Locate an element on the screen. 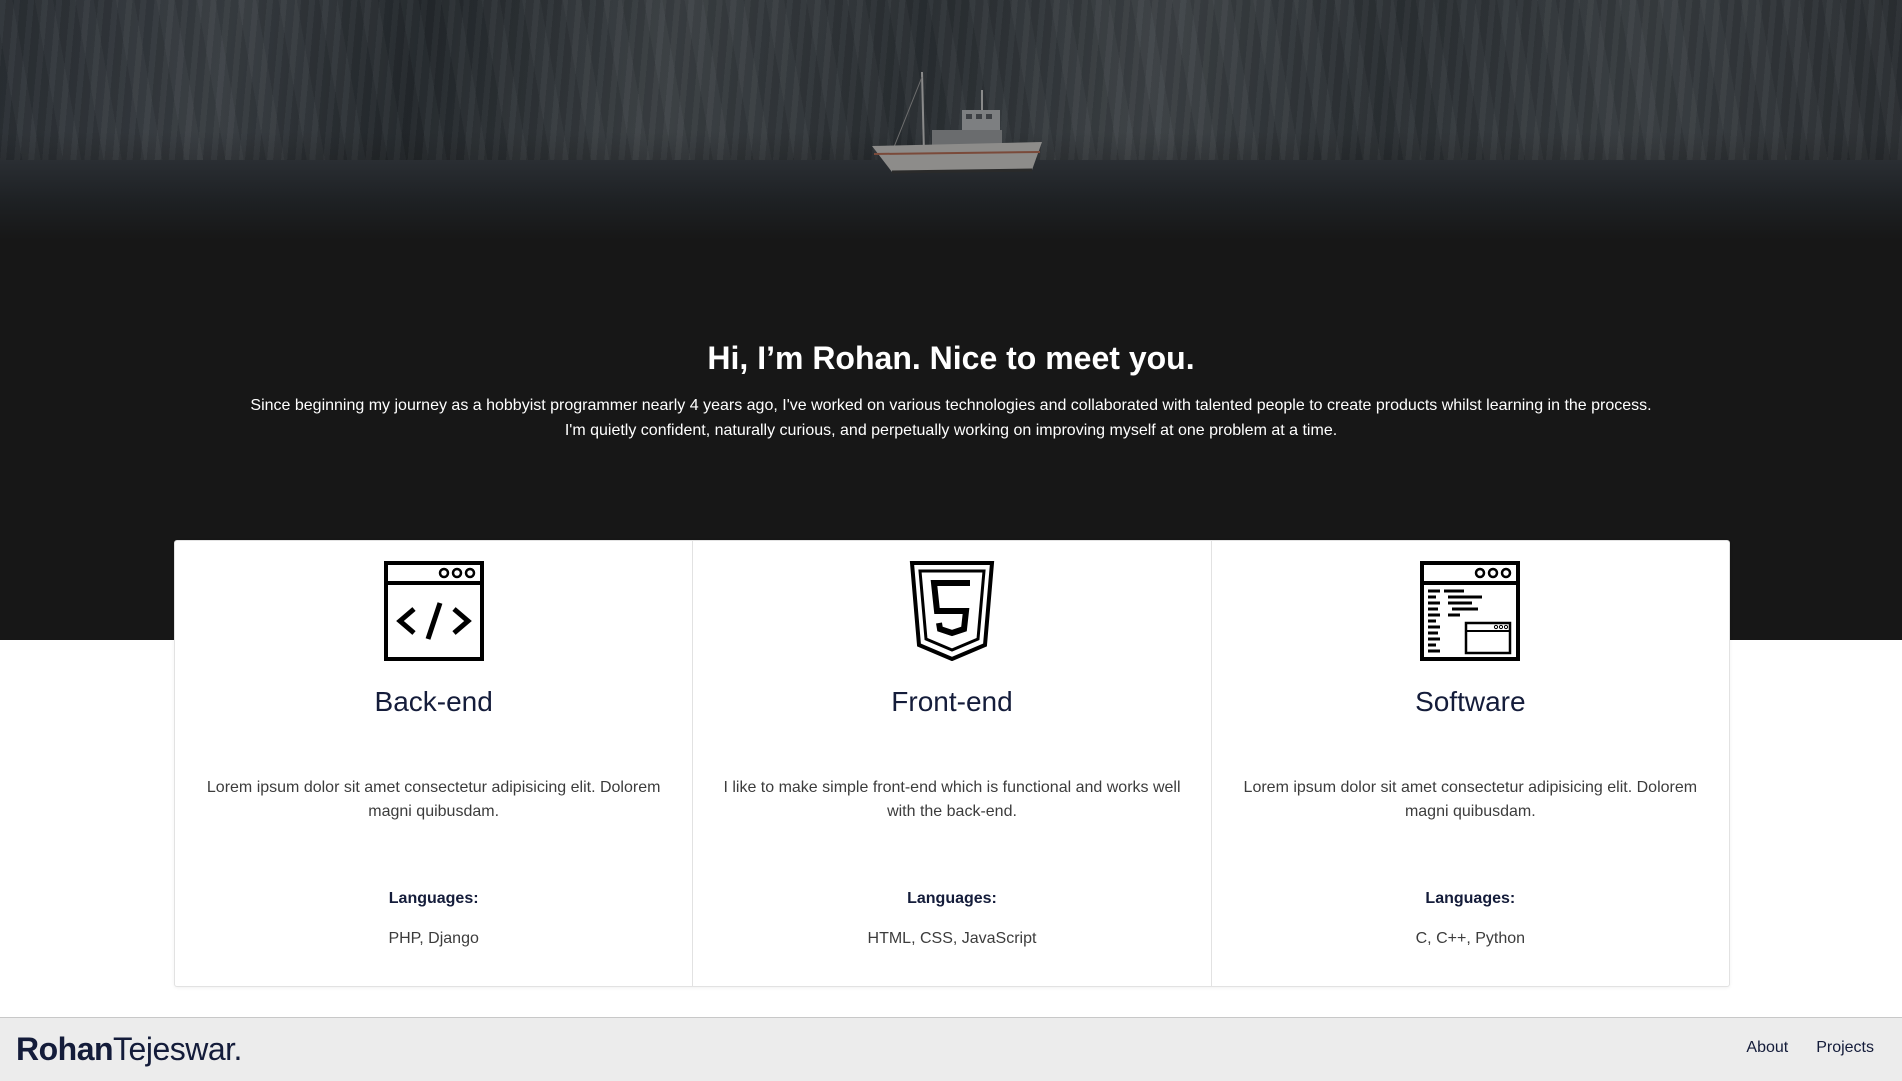  intro-title: Hi, I’m Rohan. Nice to meet you. is located at coordinates (951, 358).